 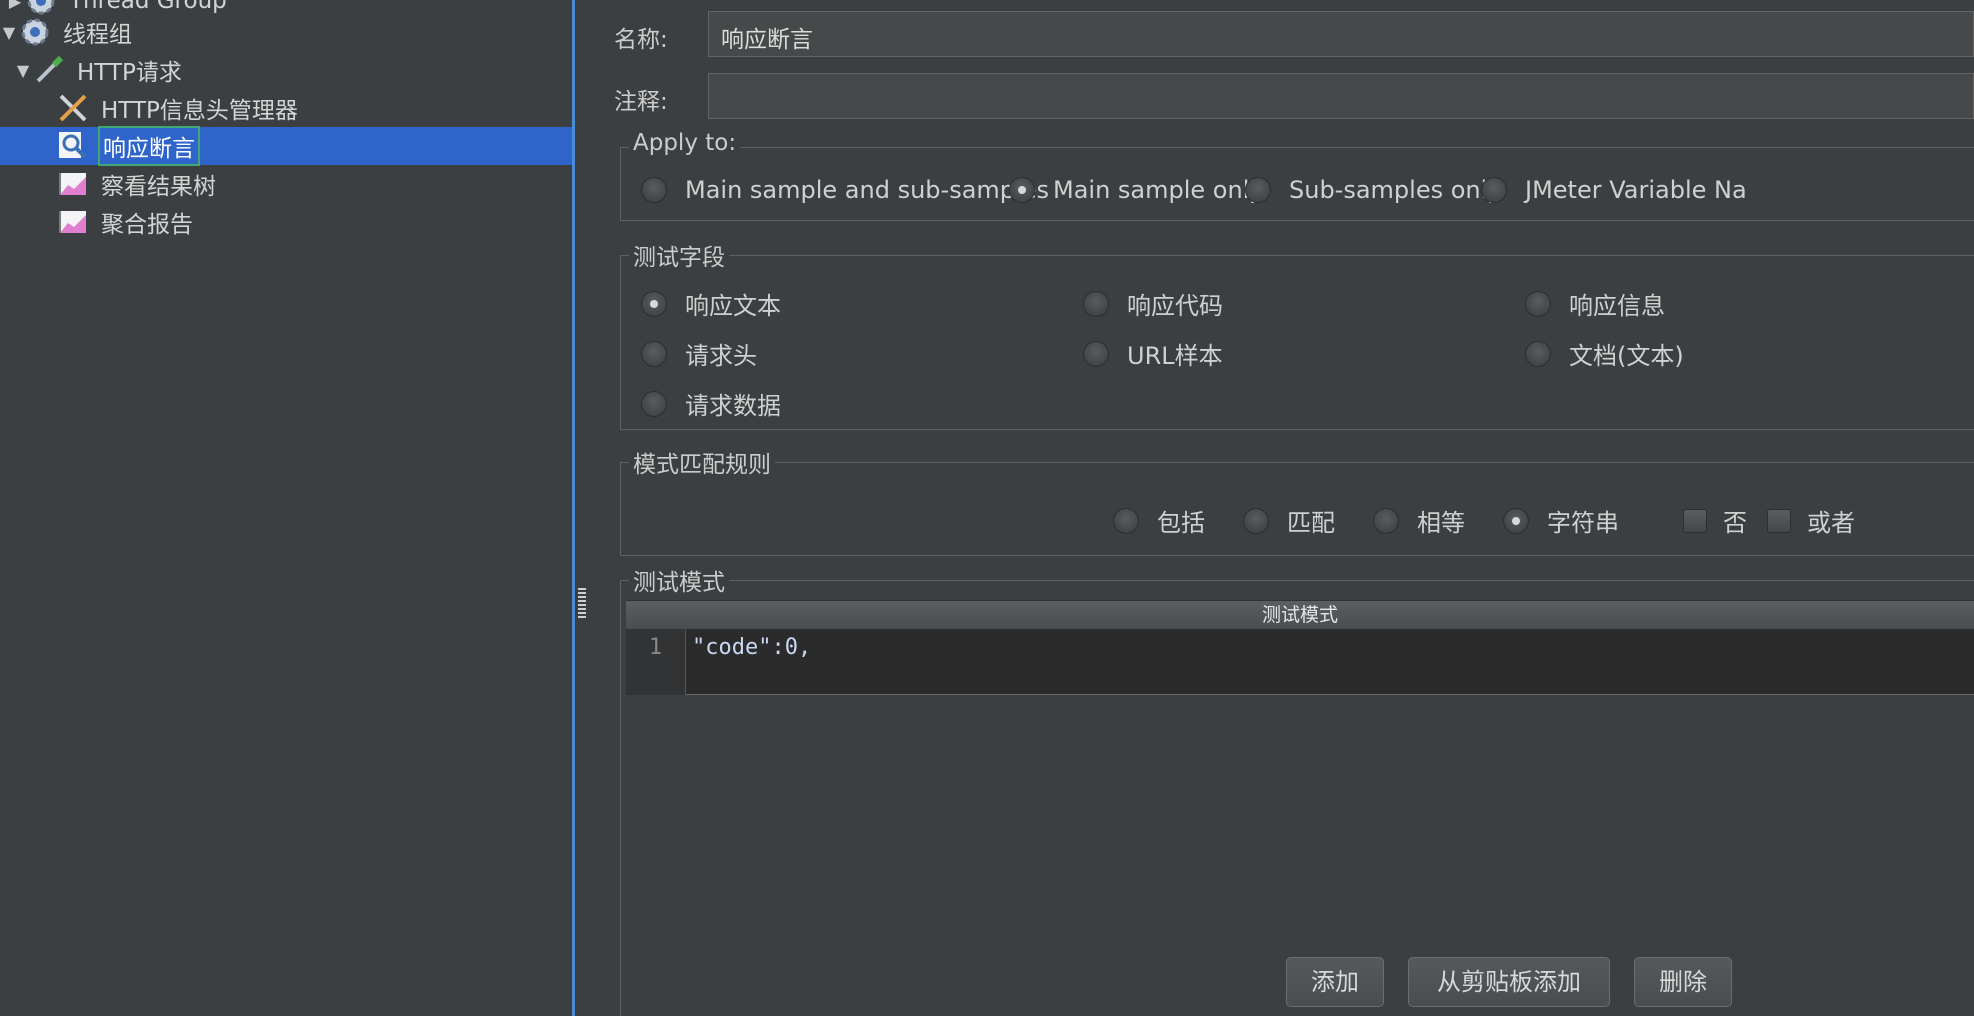 What do you see at coordinates (1604, 353) in the screenshot?
I see `field-document-text-radio: 文档(文本)` at bounding box center [1604, 353].